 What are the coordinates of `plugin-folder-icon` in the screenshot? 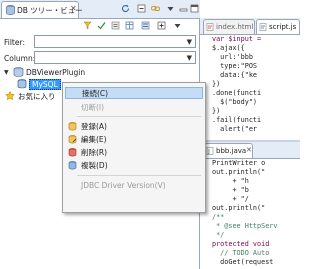 It's located at (18, 72).